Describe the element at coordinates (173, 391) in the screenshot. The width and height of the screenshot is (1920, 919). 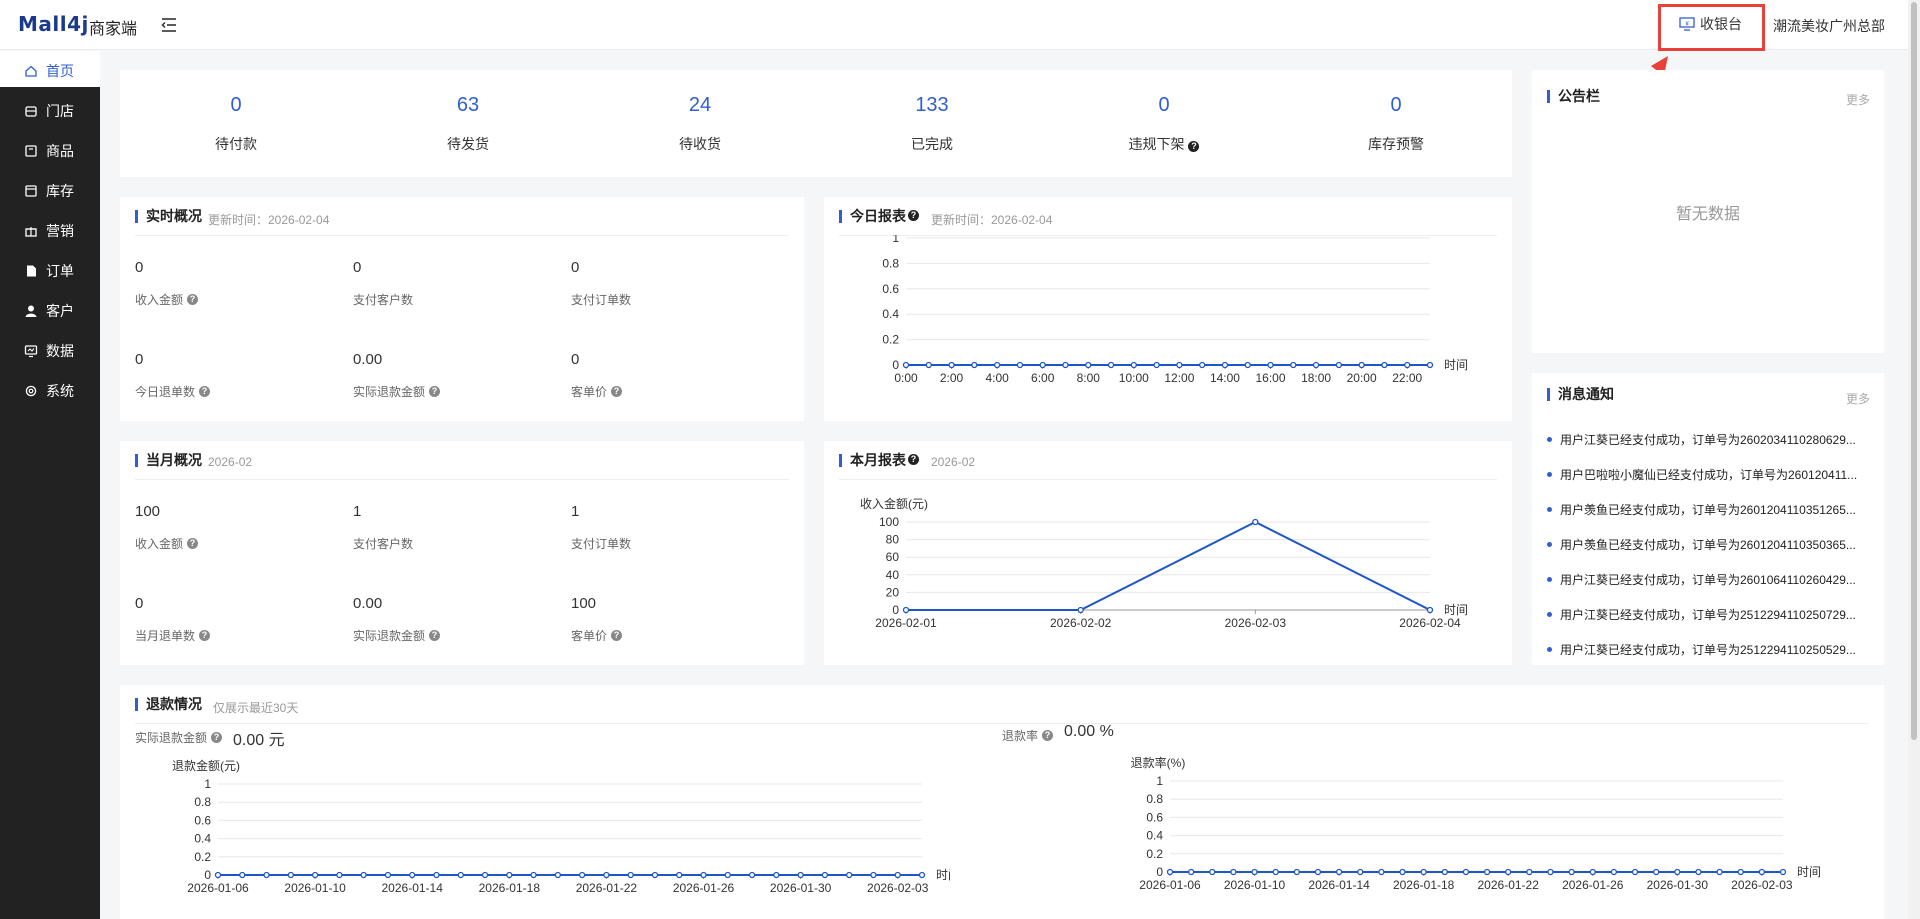
I see `metric-label: 今日退单数?` at that location.